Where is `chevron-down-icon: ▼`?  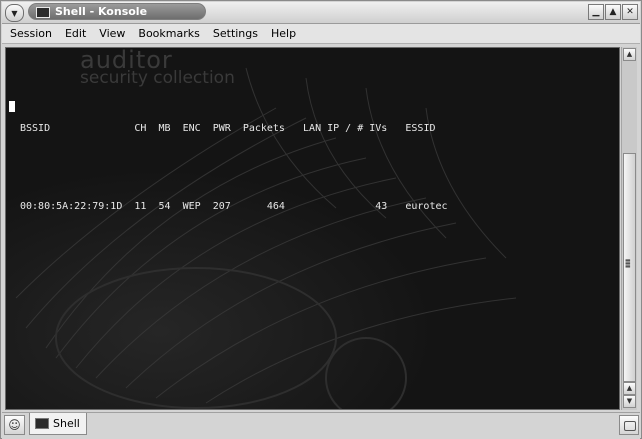 chevron-down-icon: ▼ is located at coordinates (14, 13).